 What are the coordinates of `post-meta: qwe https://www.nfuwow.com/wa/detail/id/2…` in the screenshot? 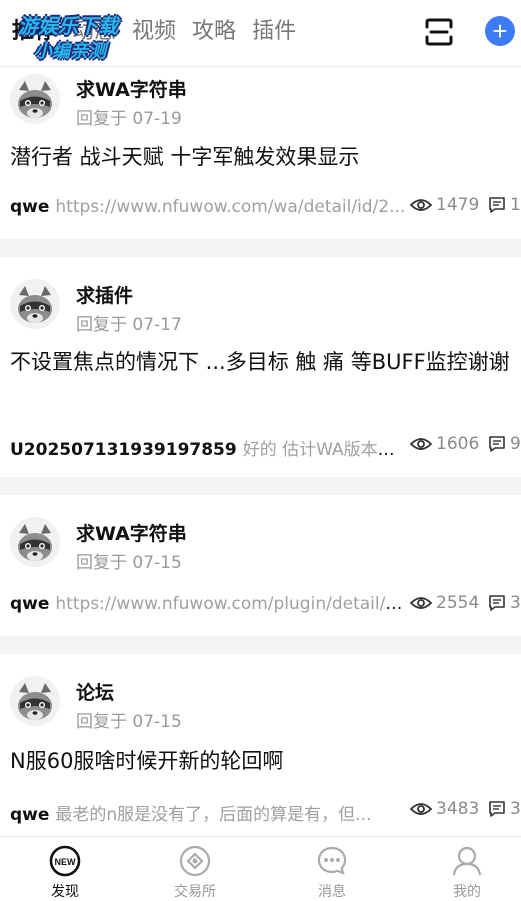 It's located at (209, 207).